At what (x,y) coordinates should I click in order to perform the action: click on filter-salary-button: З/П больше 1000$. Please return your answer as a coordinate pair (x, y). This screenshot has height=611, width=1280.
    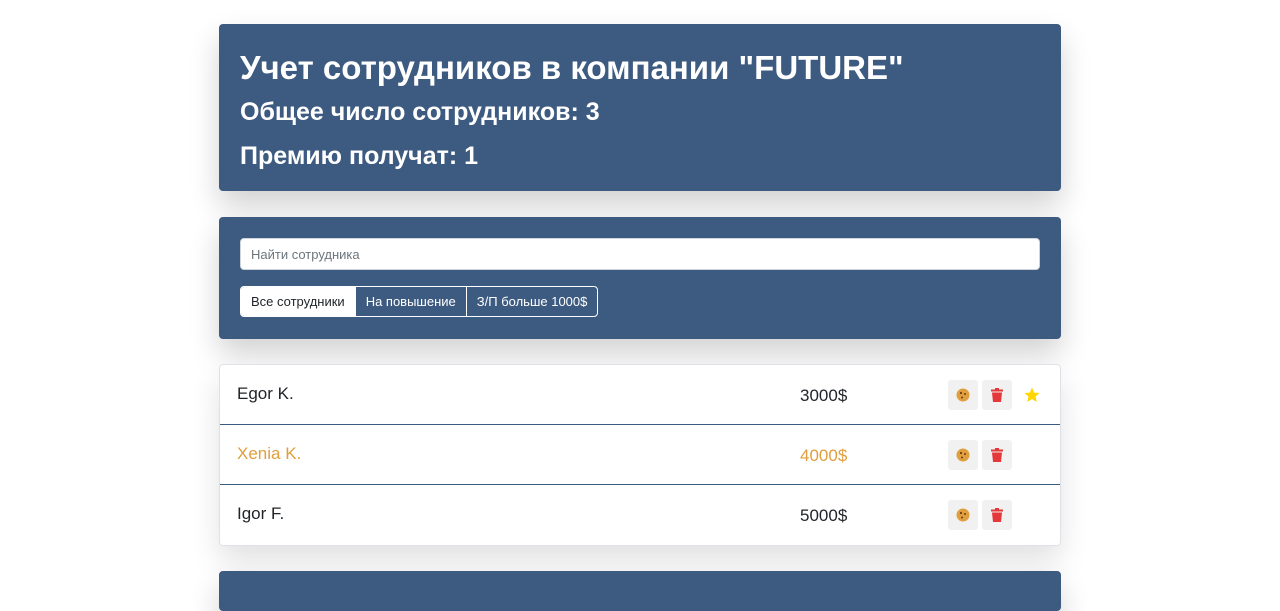
    Looking at the image, I should click on (531, 301).